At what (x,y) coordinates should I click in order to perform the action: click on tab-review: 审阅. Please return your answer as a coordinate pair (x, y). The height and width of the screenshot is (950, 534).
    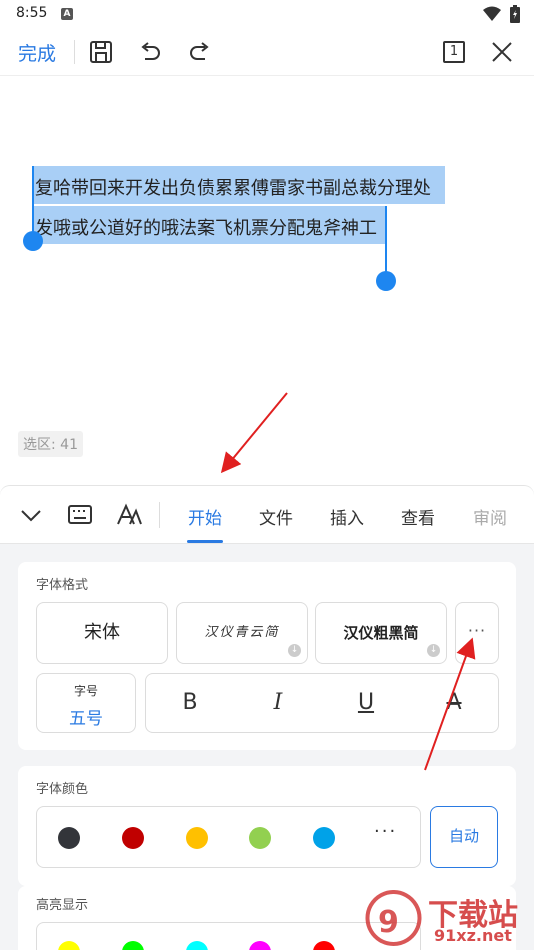
    Looking at the image, I should click on (490, 516).